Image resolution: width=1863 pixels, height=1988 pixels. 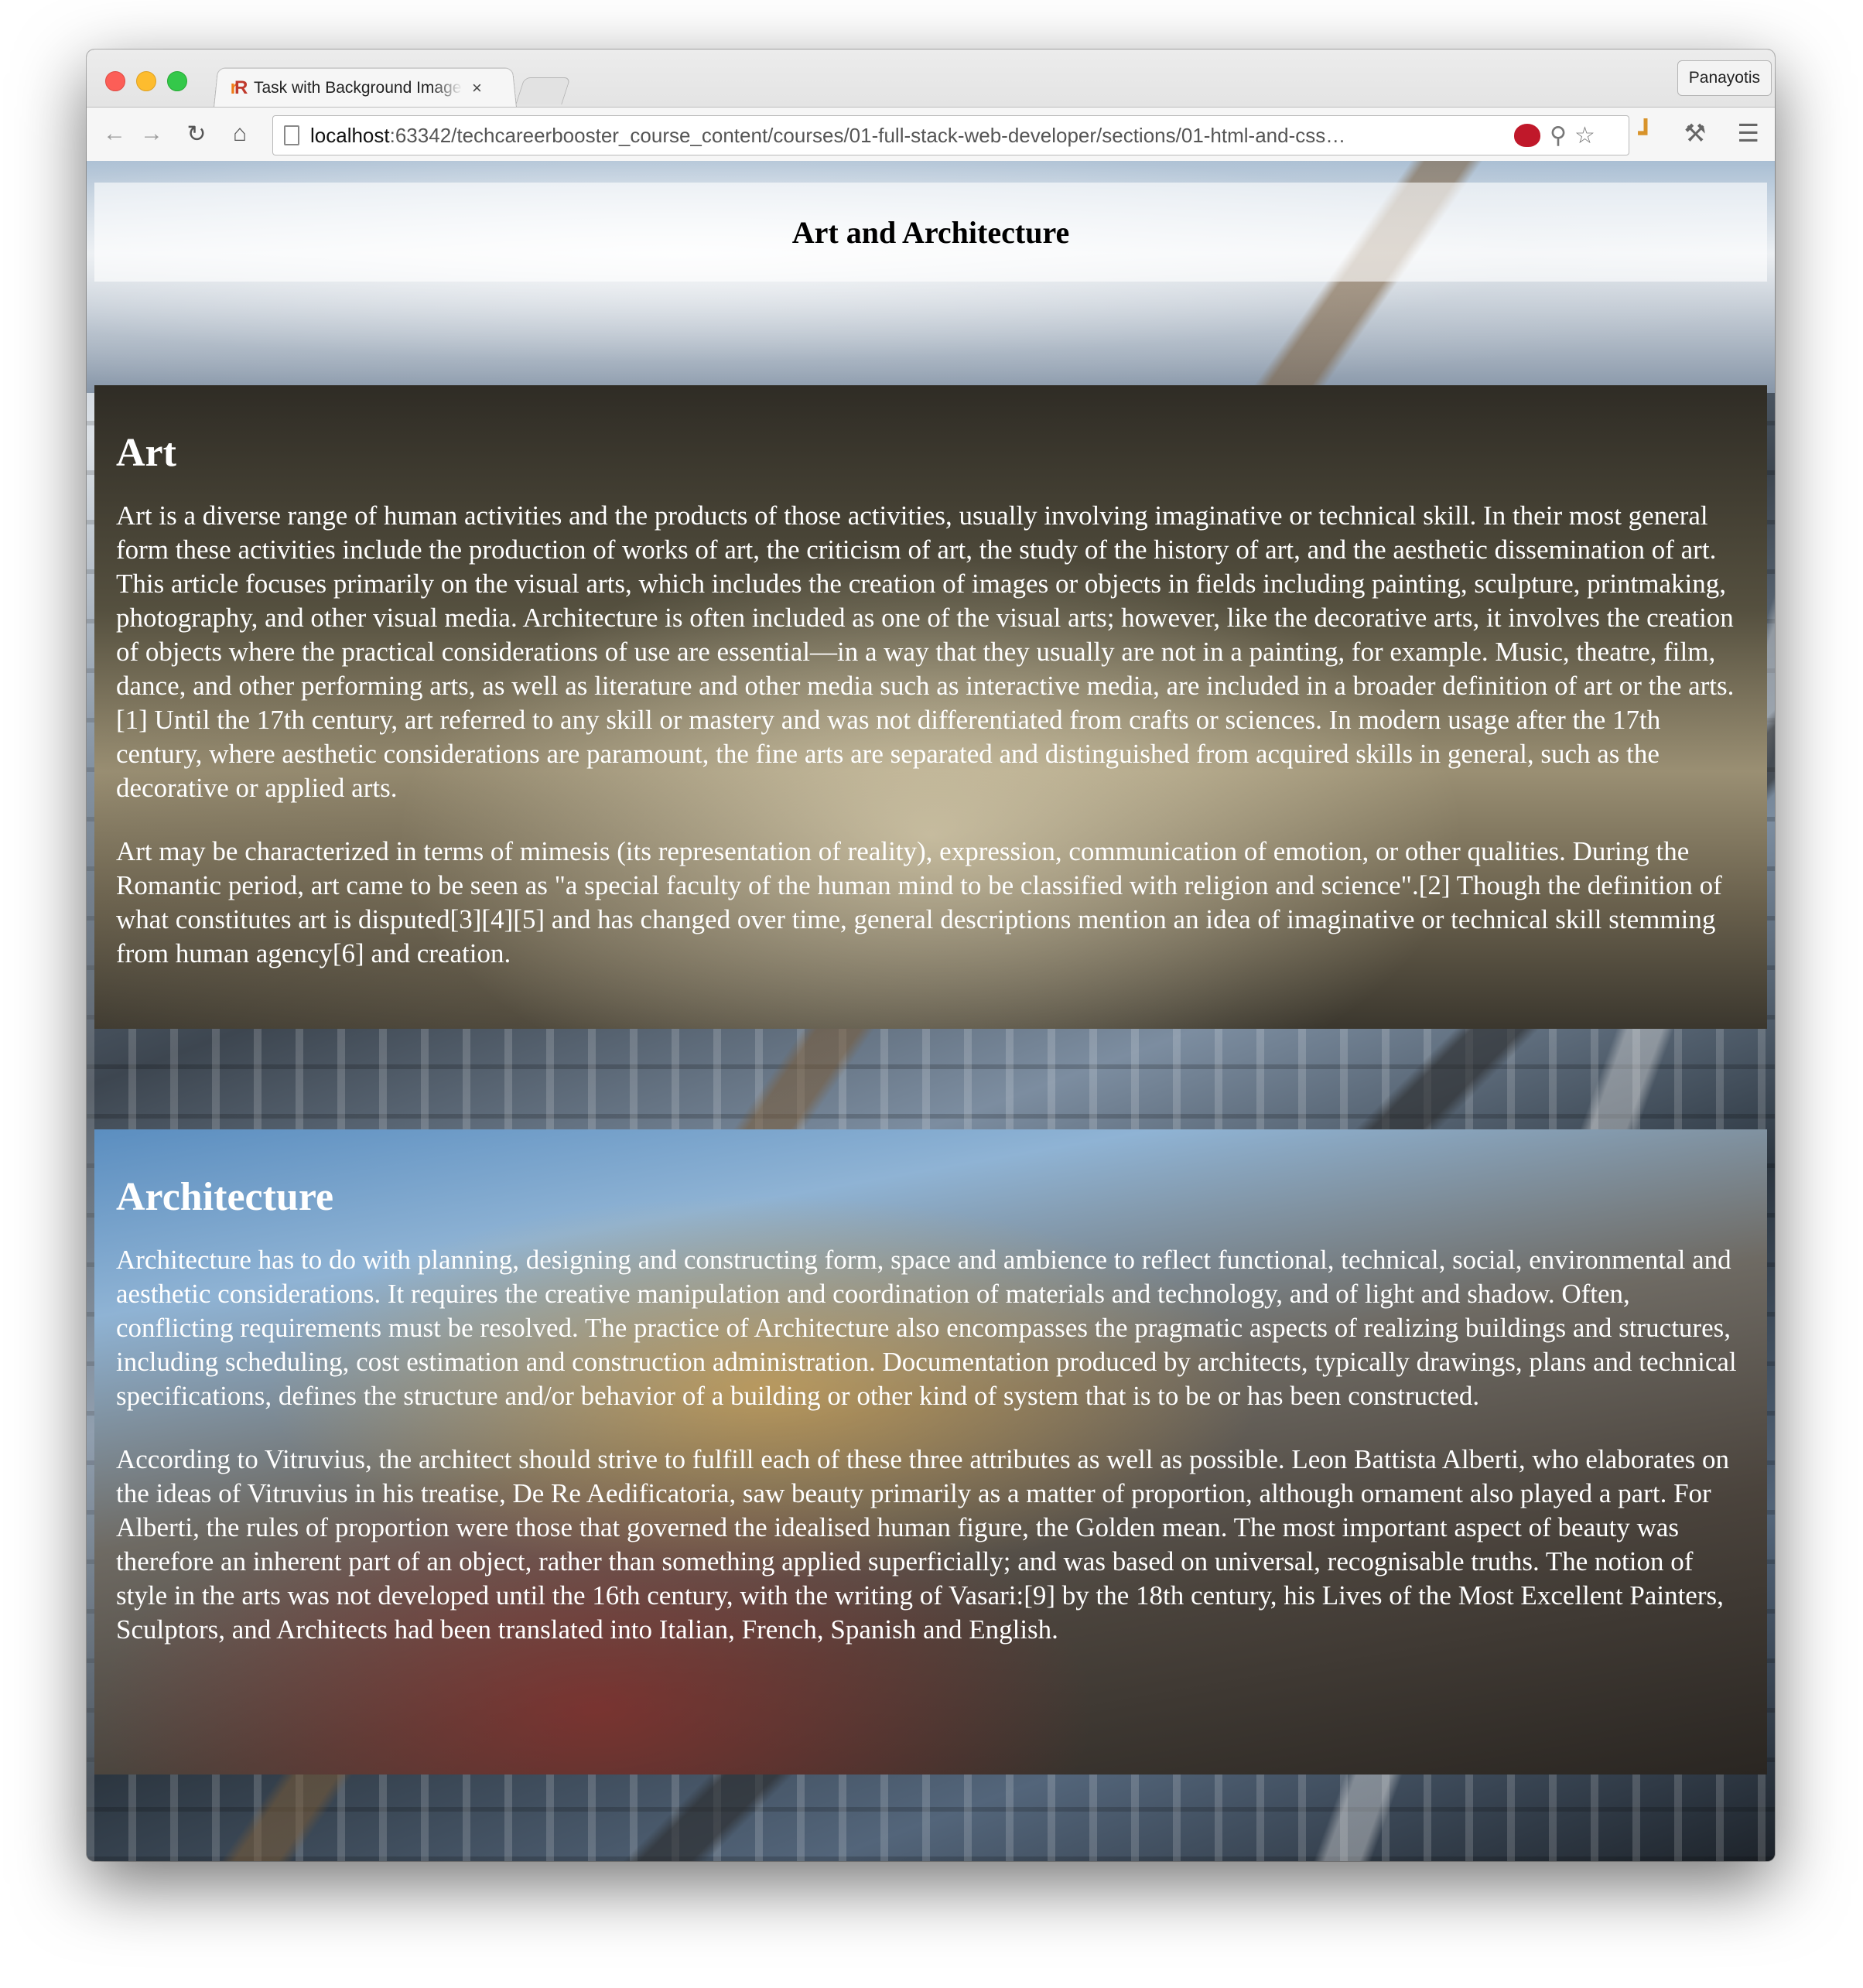 I want to click on reload-icon: ↻, so click(x=196, y=134).